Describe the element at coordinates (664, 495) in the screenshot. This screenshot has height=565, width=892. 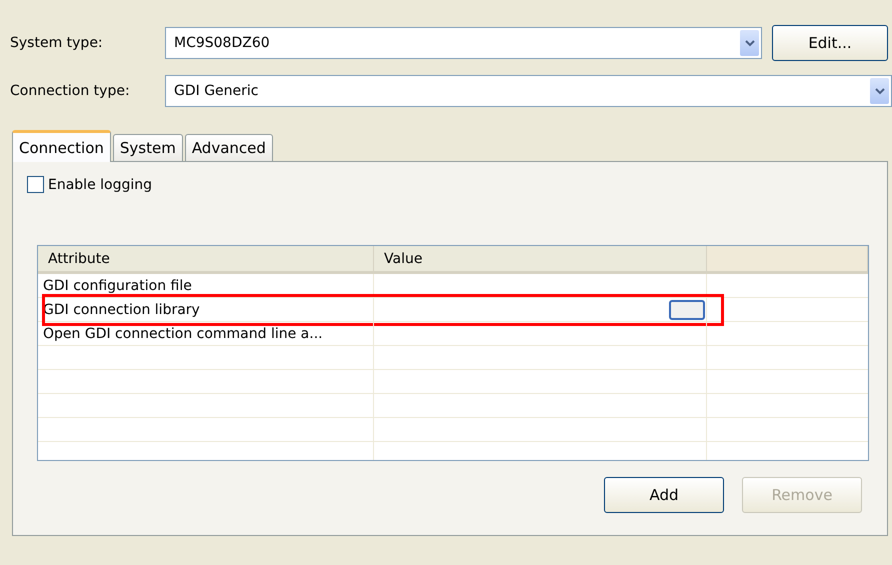
I see `add-button: Add` at that location.